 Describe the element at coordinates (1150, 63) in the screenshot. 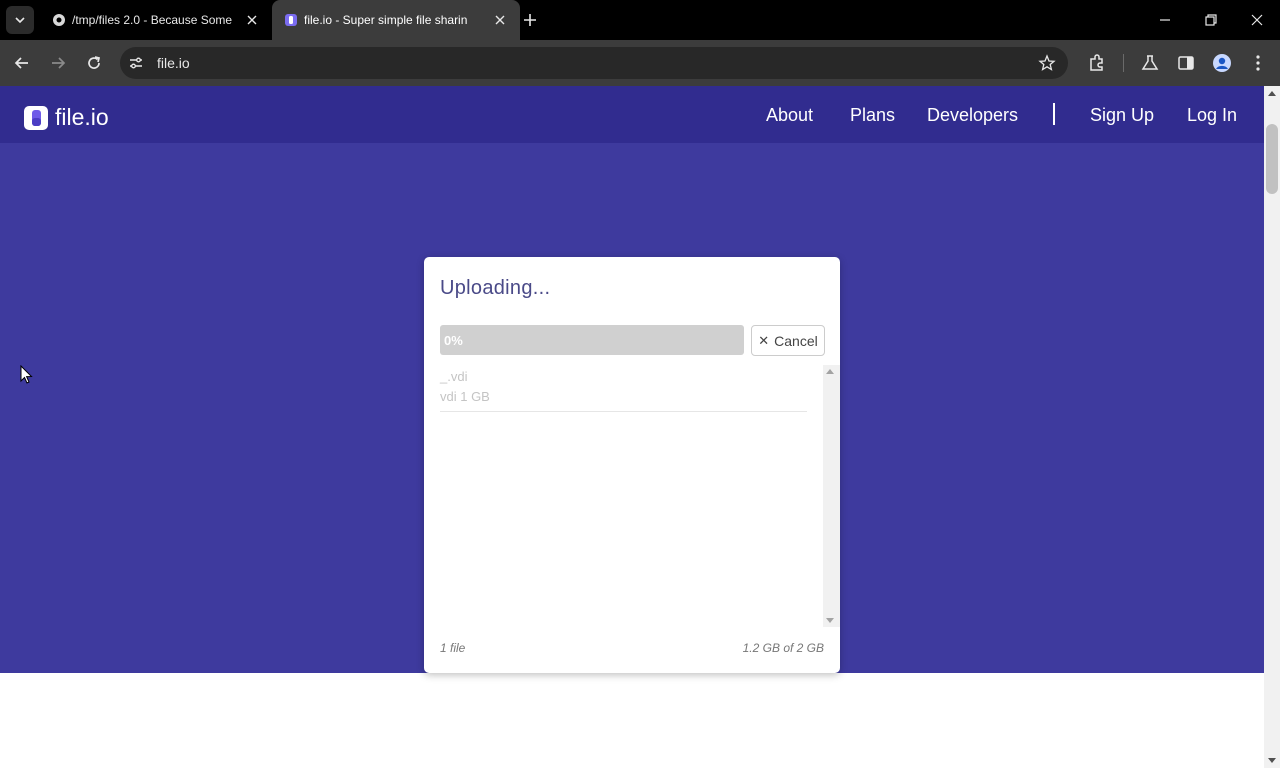

I see `labs-flask-icon` at that location.